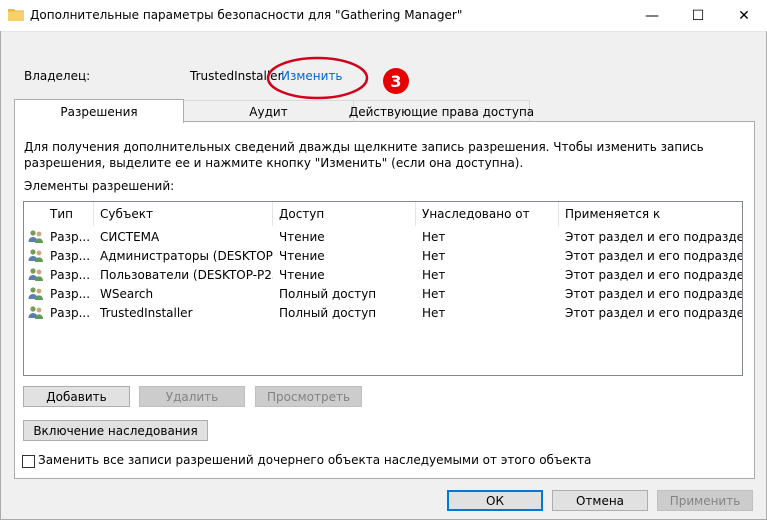 The height and width of the screenshot is (520, 767). Describe the element at coordinates (76, 396) in the screenshot. I see `add-button: Добавить` at that location.